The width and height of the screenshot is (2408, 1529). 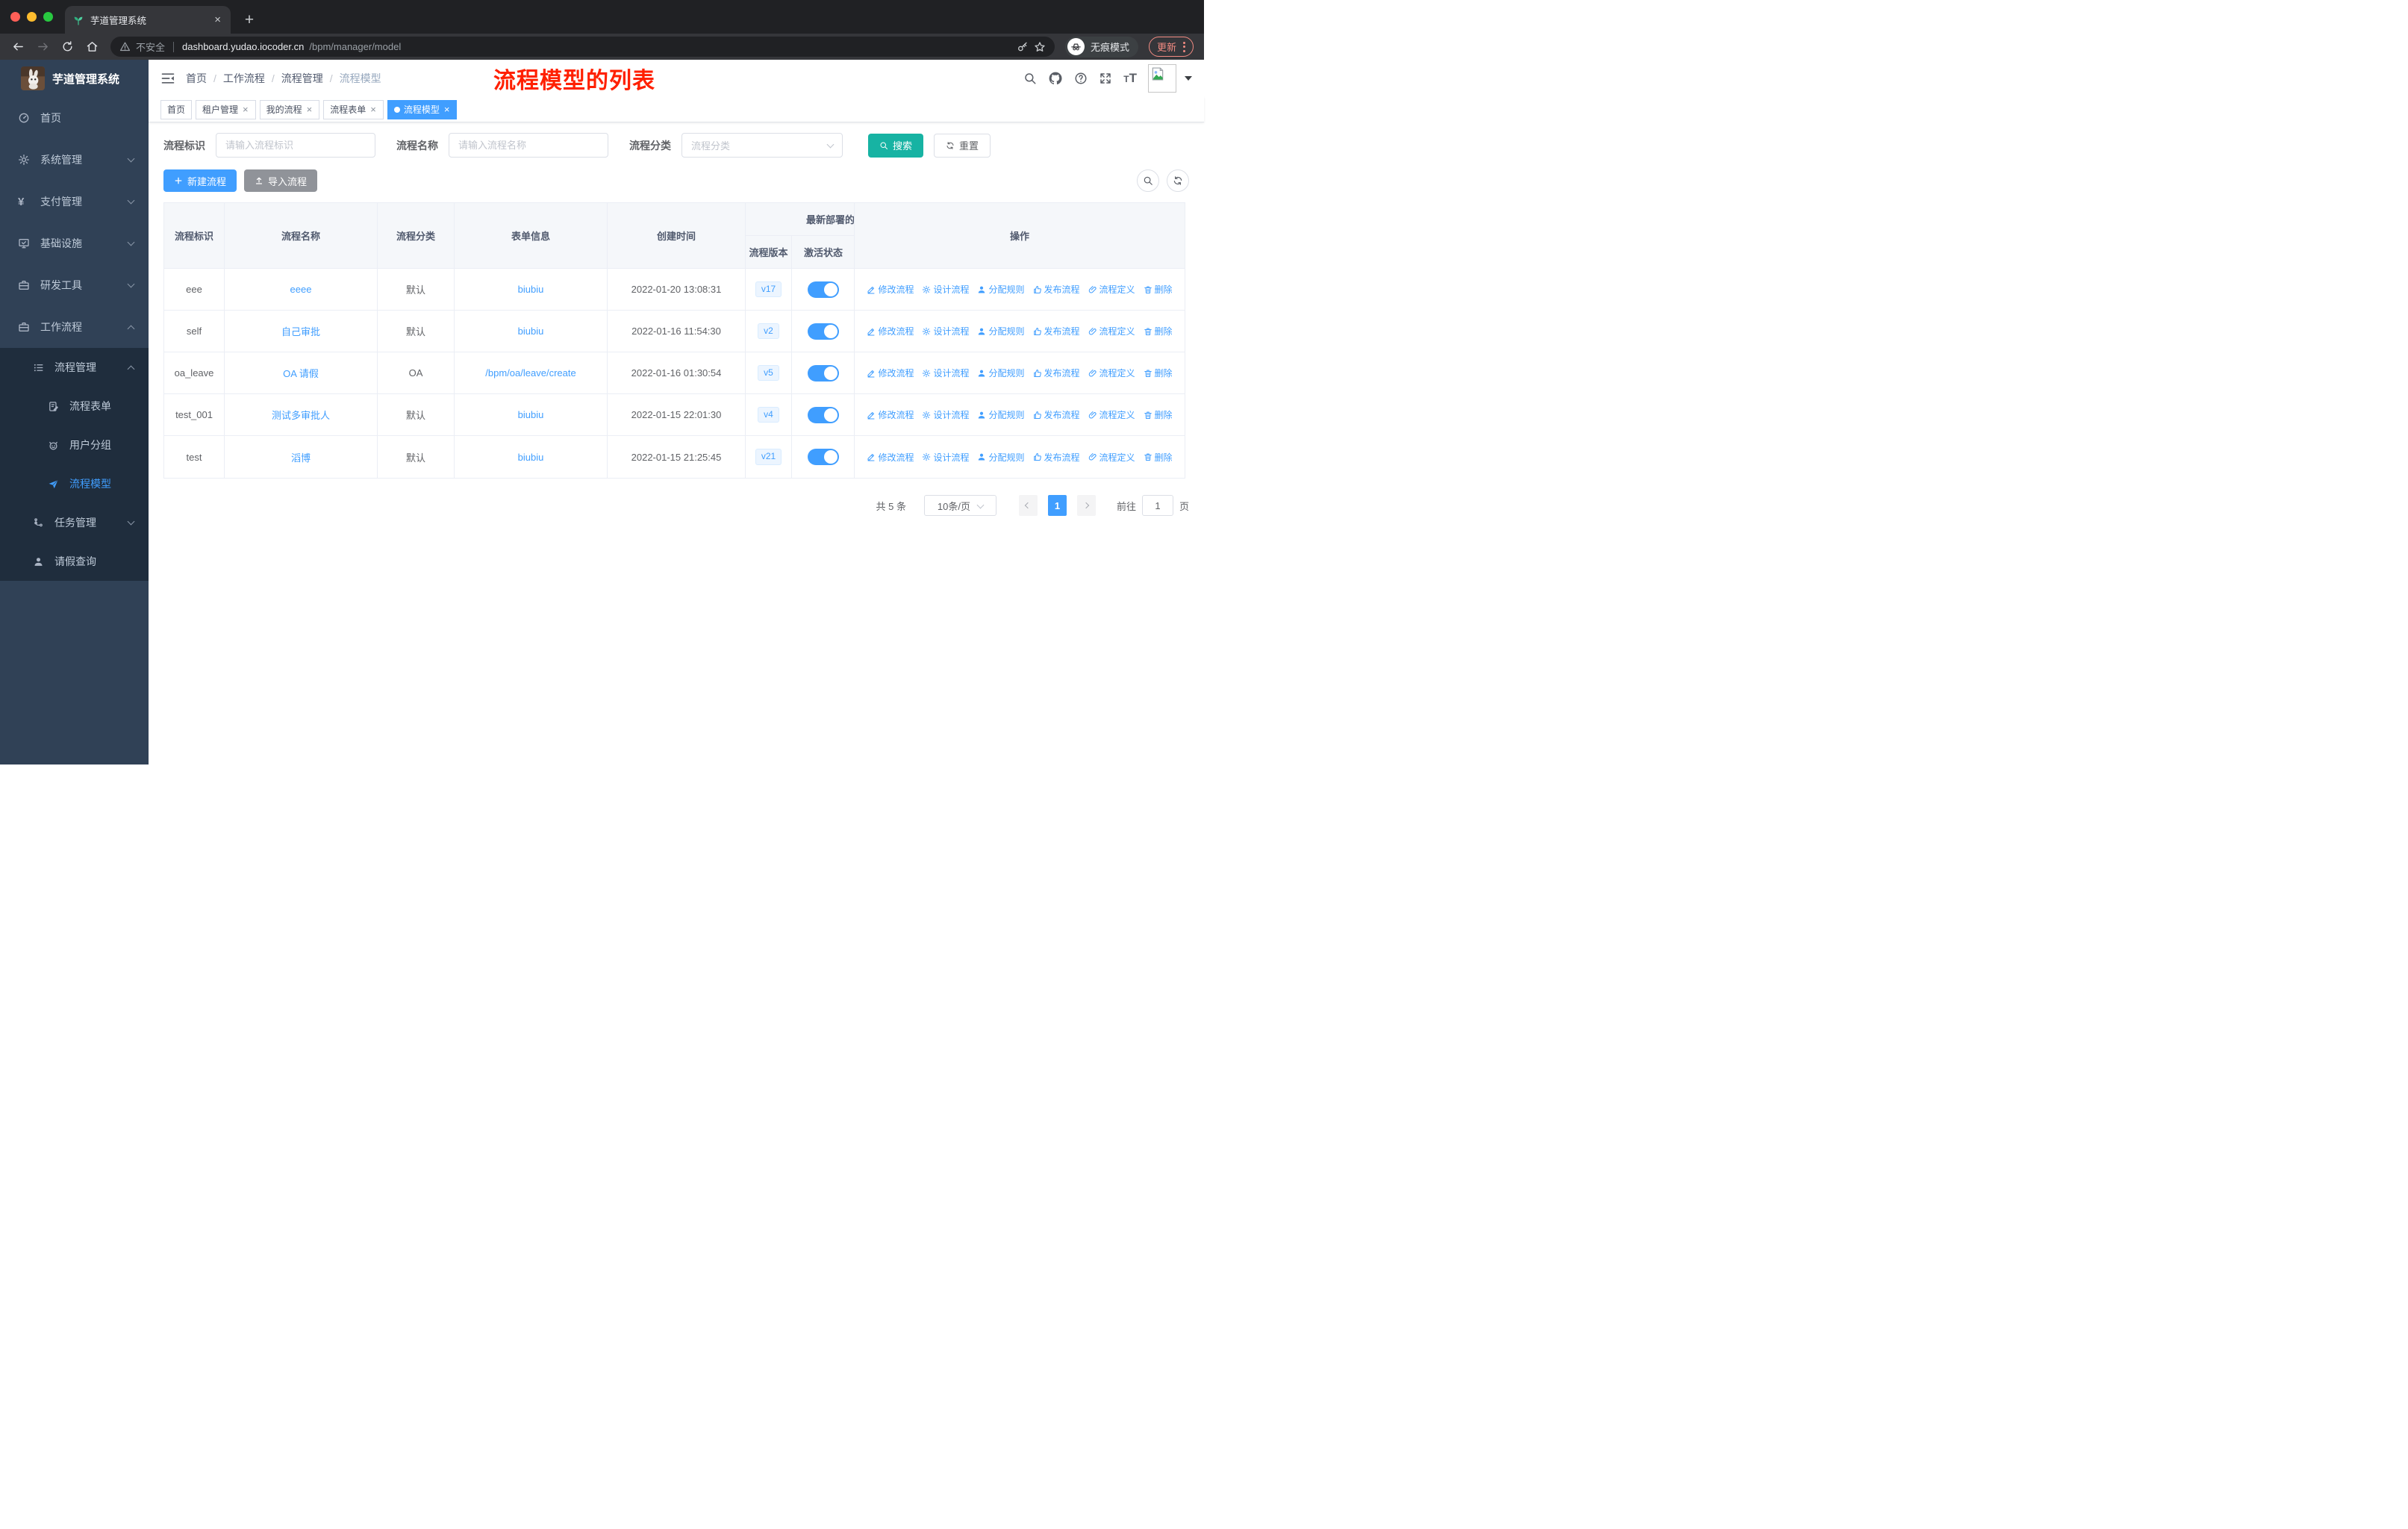 I want to click on sidebar-item-payment-management: ¥ 支付管理, so click(x=74, y=201).